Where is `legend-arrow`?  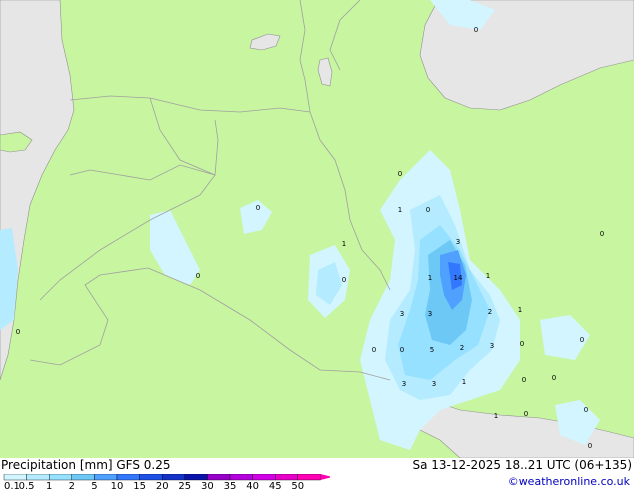
legend-arrow is located at coordinates (325, 477).